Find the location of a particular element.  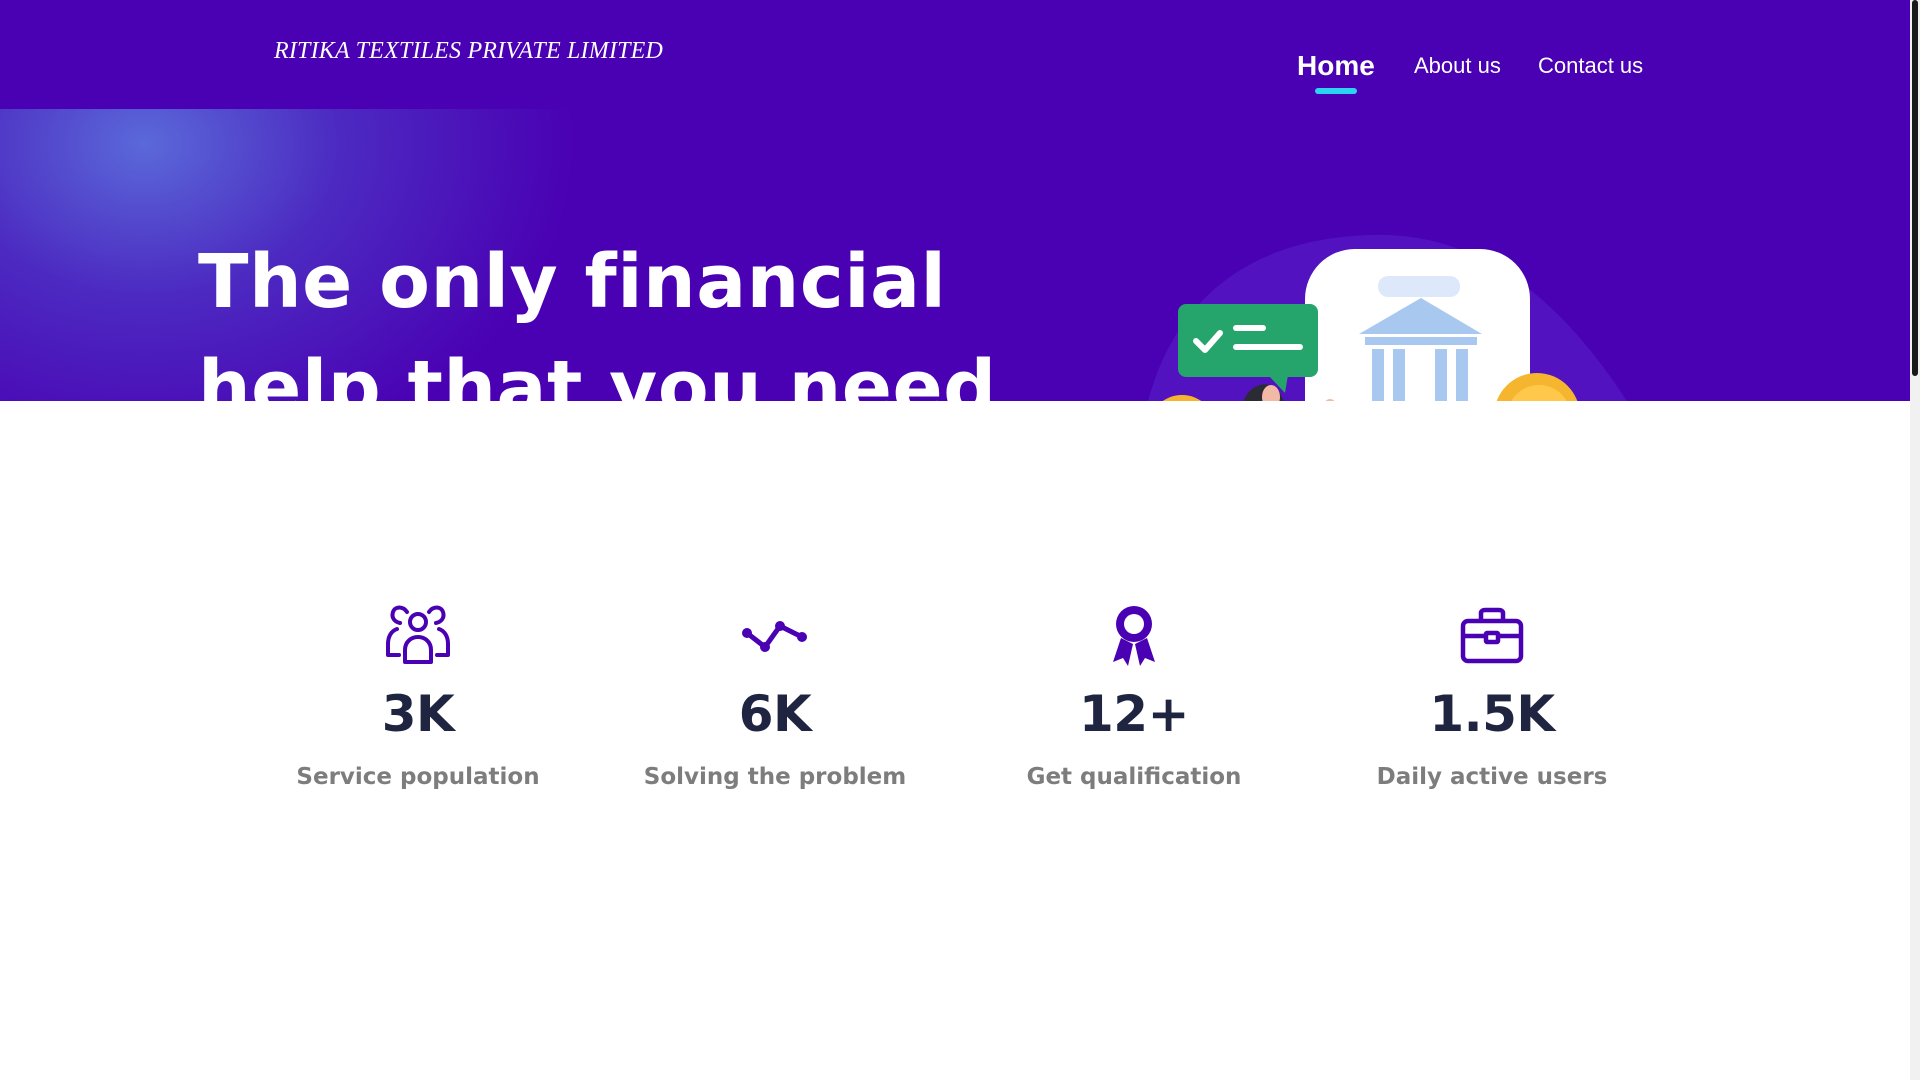

main-nav: Home About us Contact us is located at coordinates (955, 73).